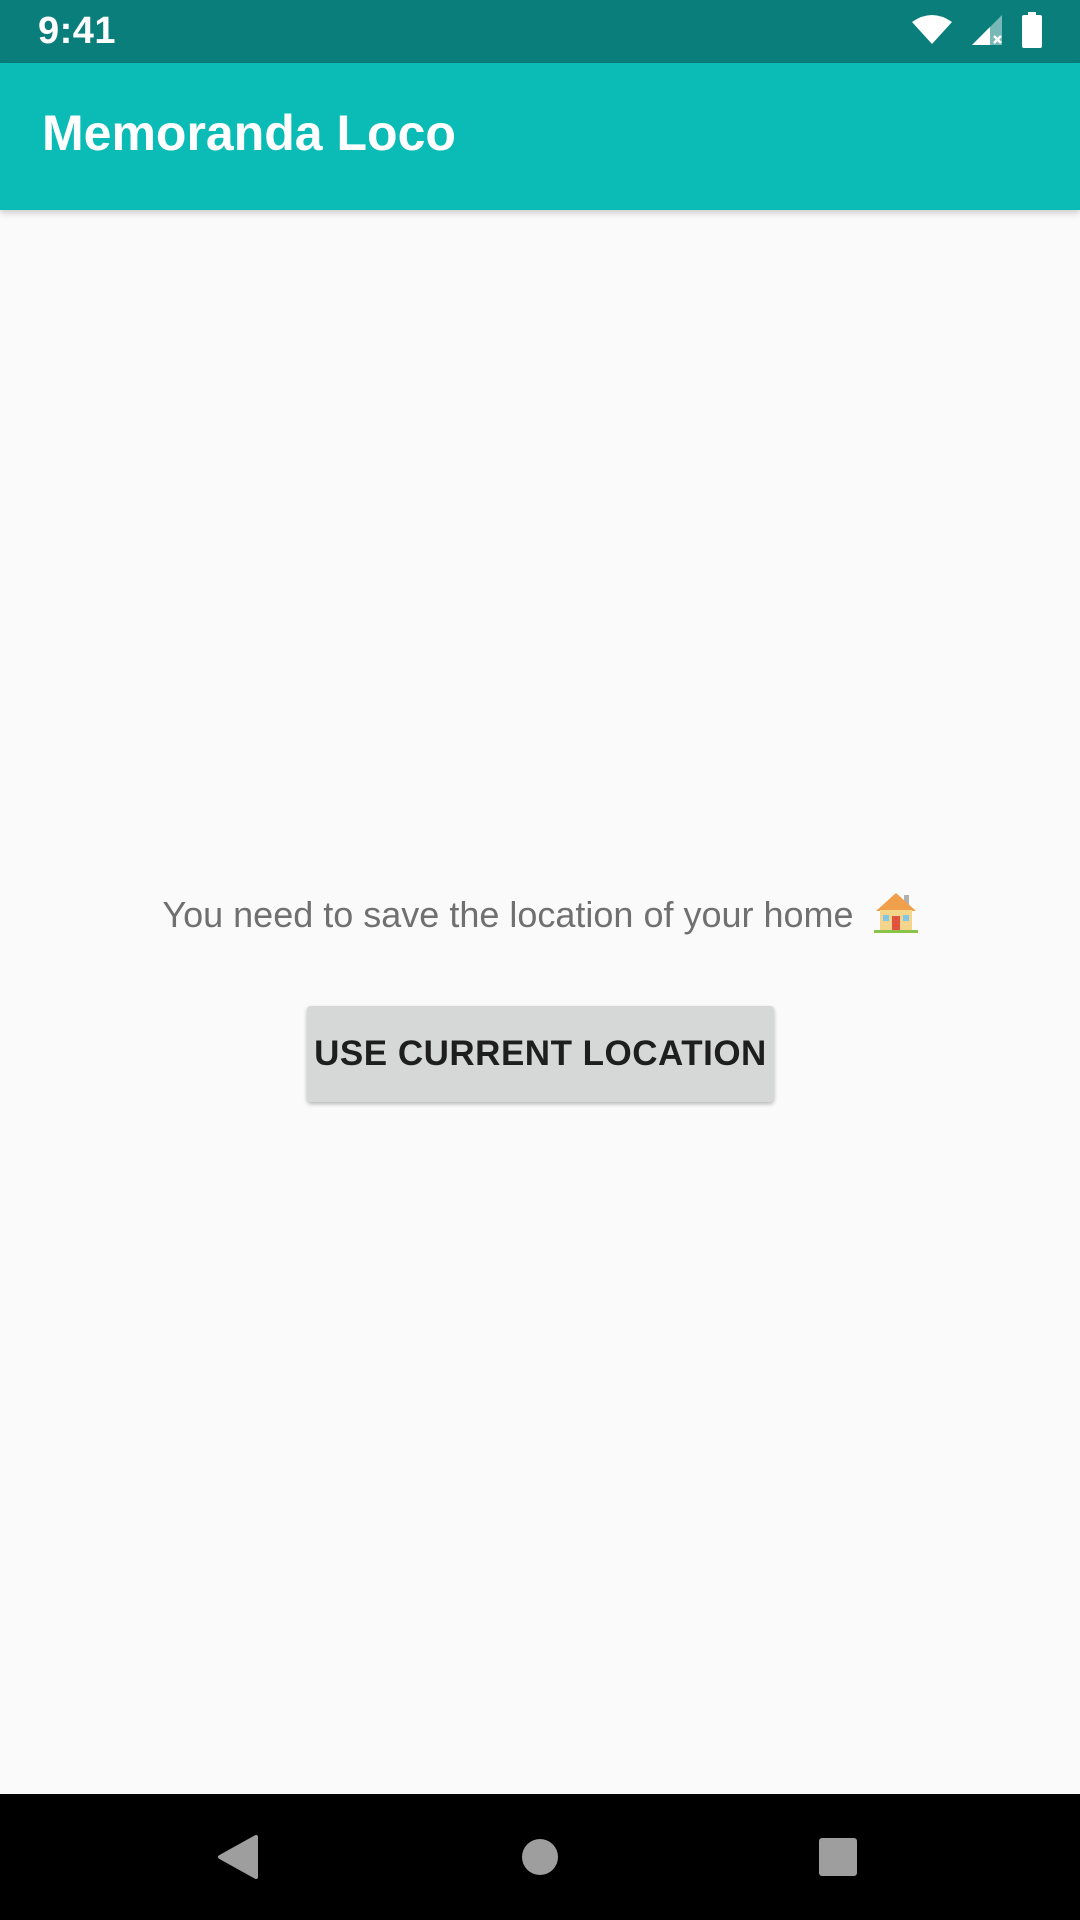 The image size is (1080, 1920). I want to click on status-time: 9:41, so click(77, 31).